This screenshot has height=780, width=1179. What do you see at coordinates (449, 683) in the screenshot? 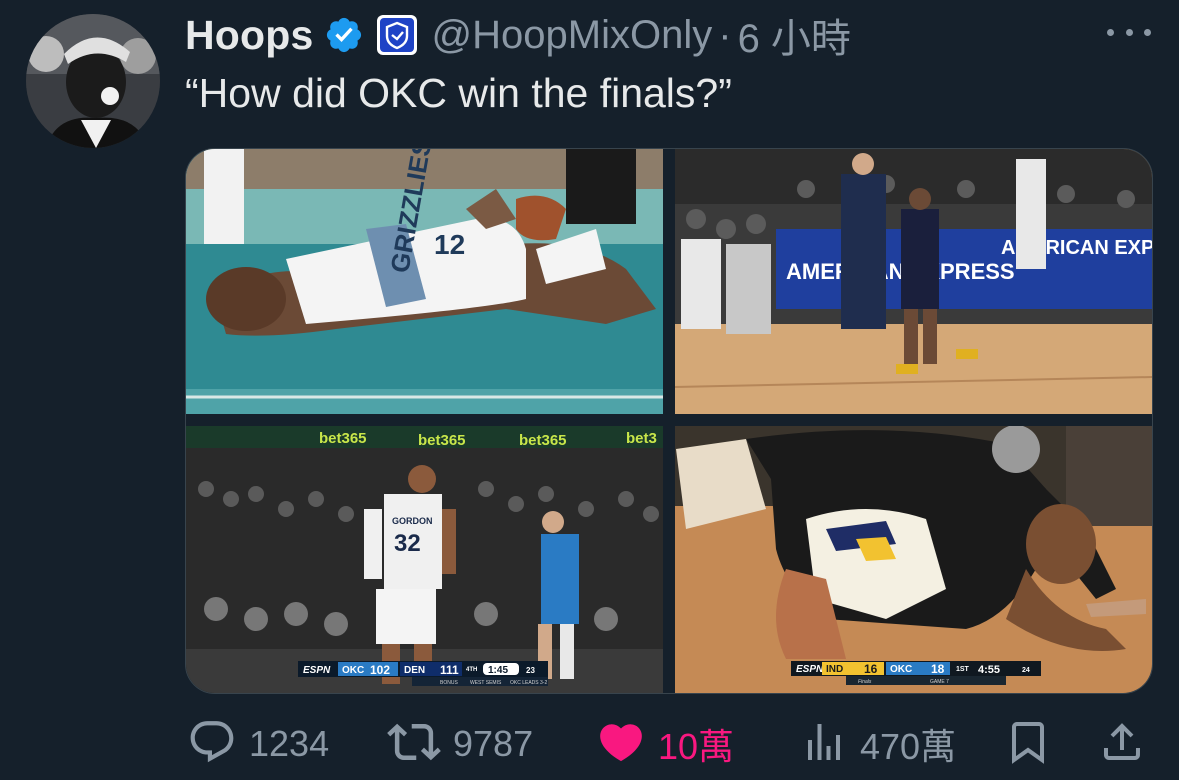
I see `scorebug-sub-left: BONUS` at bounding box center [449, 683].